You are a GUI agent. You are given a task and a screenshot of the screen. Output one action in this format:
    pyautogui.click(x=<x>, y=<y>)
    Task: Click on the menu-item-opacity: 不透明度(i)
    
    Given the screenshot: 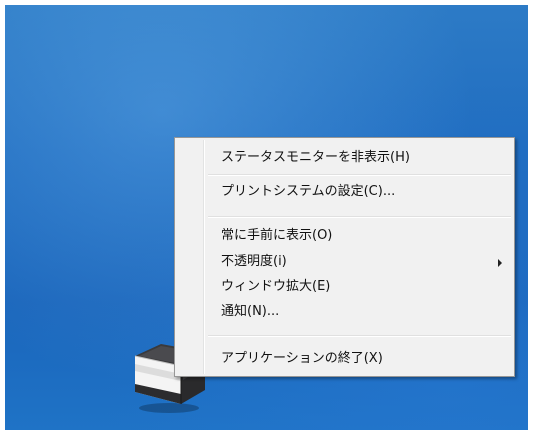 What is the action you would take?
    pyautogui.click(x=344, y=262)
    